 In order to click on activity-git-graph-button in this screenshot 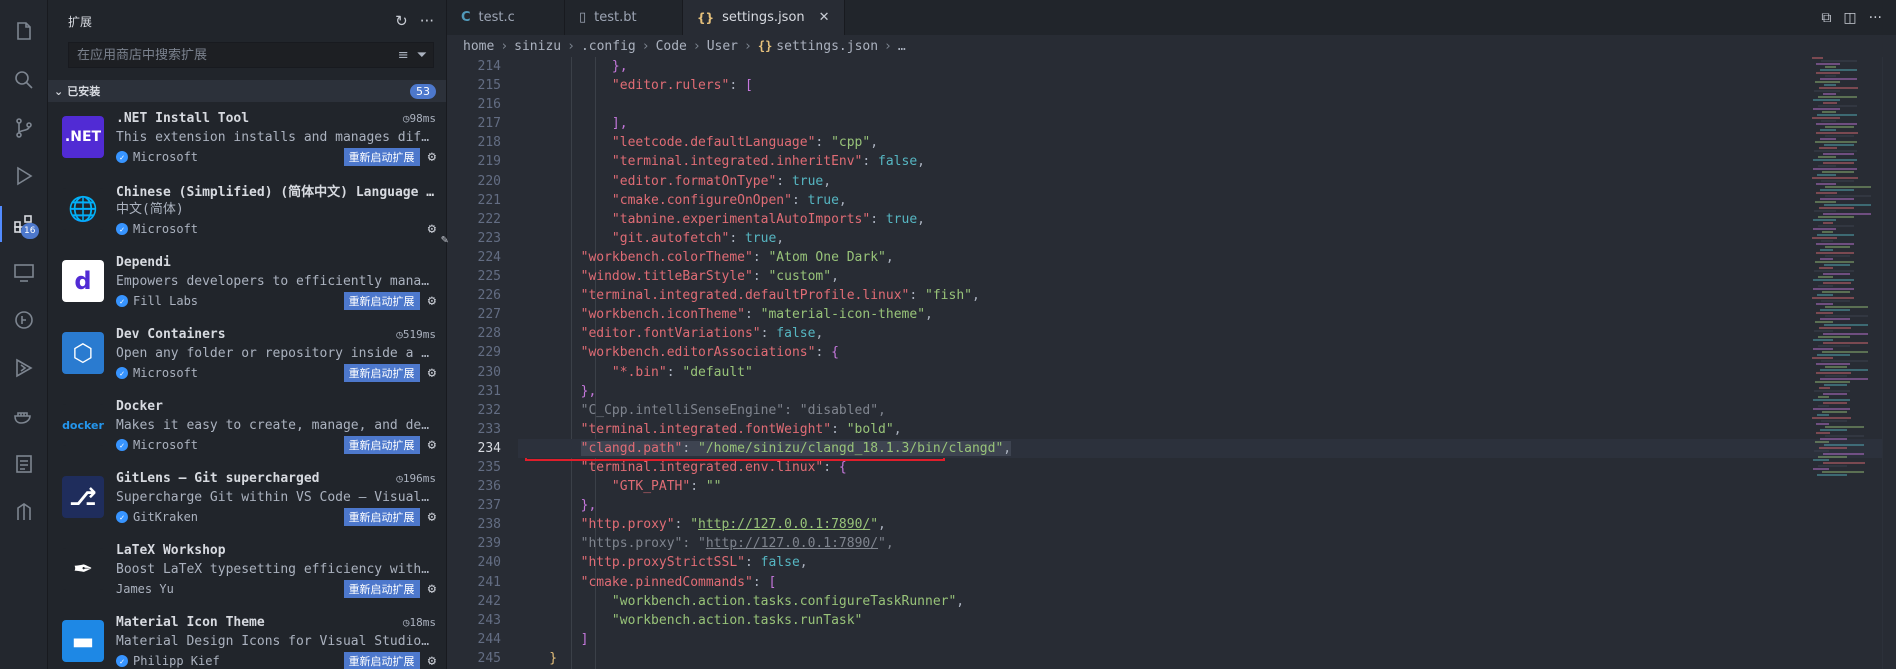, I will do `click(24, 512)`.